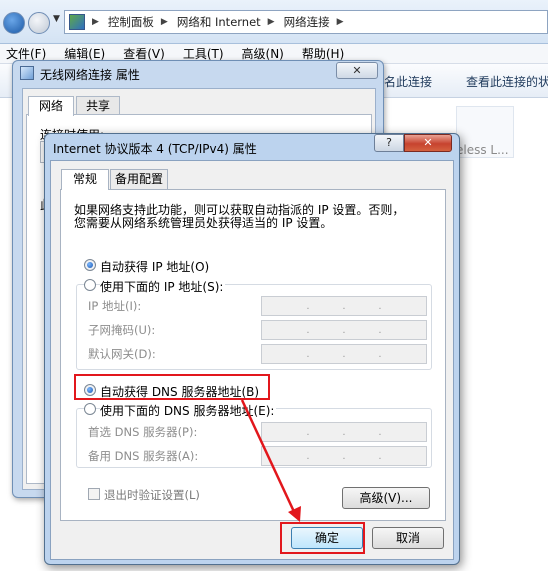 The image size is (548, 571). What do you see at coordinates (219, 22) in the screenshot?
I see `breadcrumb-network-internet: 网络和 Internet` at bounding box center [219, 22].